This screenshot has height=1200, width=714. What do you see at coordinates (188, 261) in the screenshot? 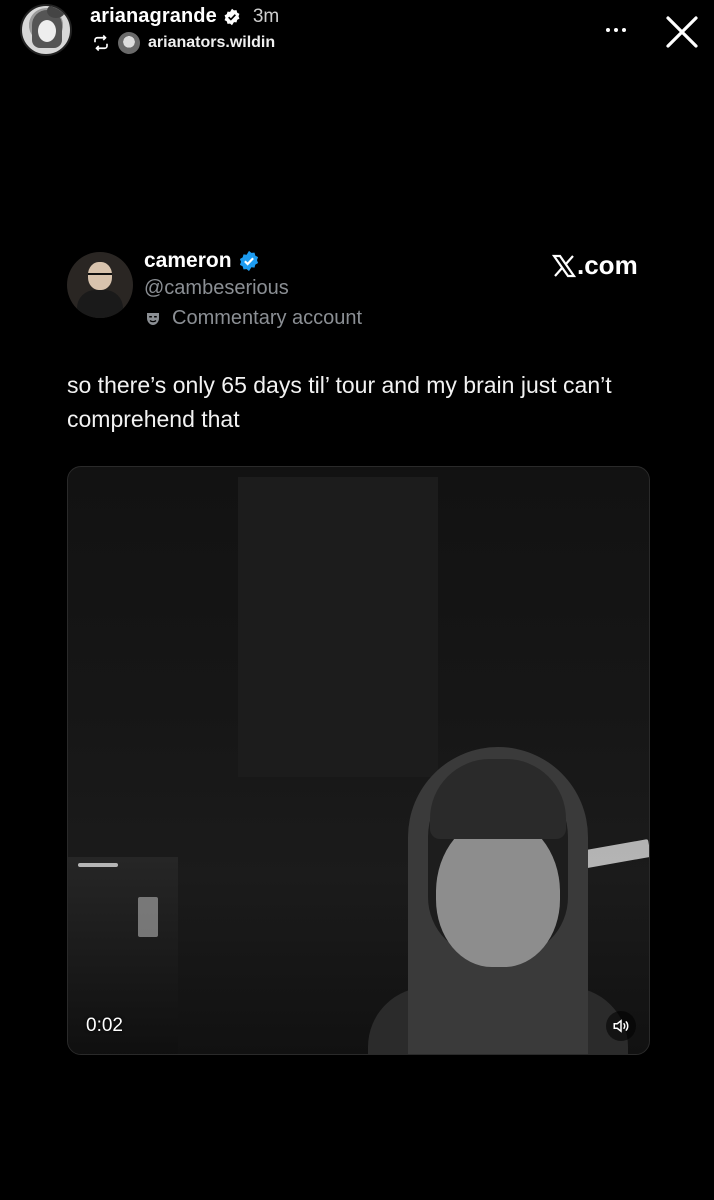
I see `tweet-display-name: cameron` at bounding box center [188, 261].